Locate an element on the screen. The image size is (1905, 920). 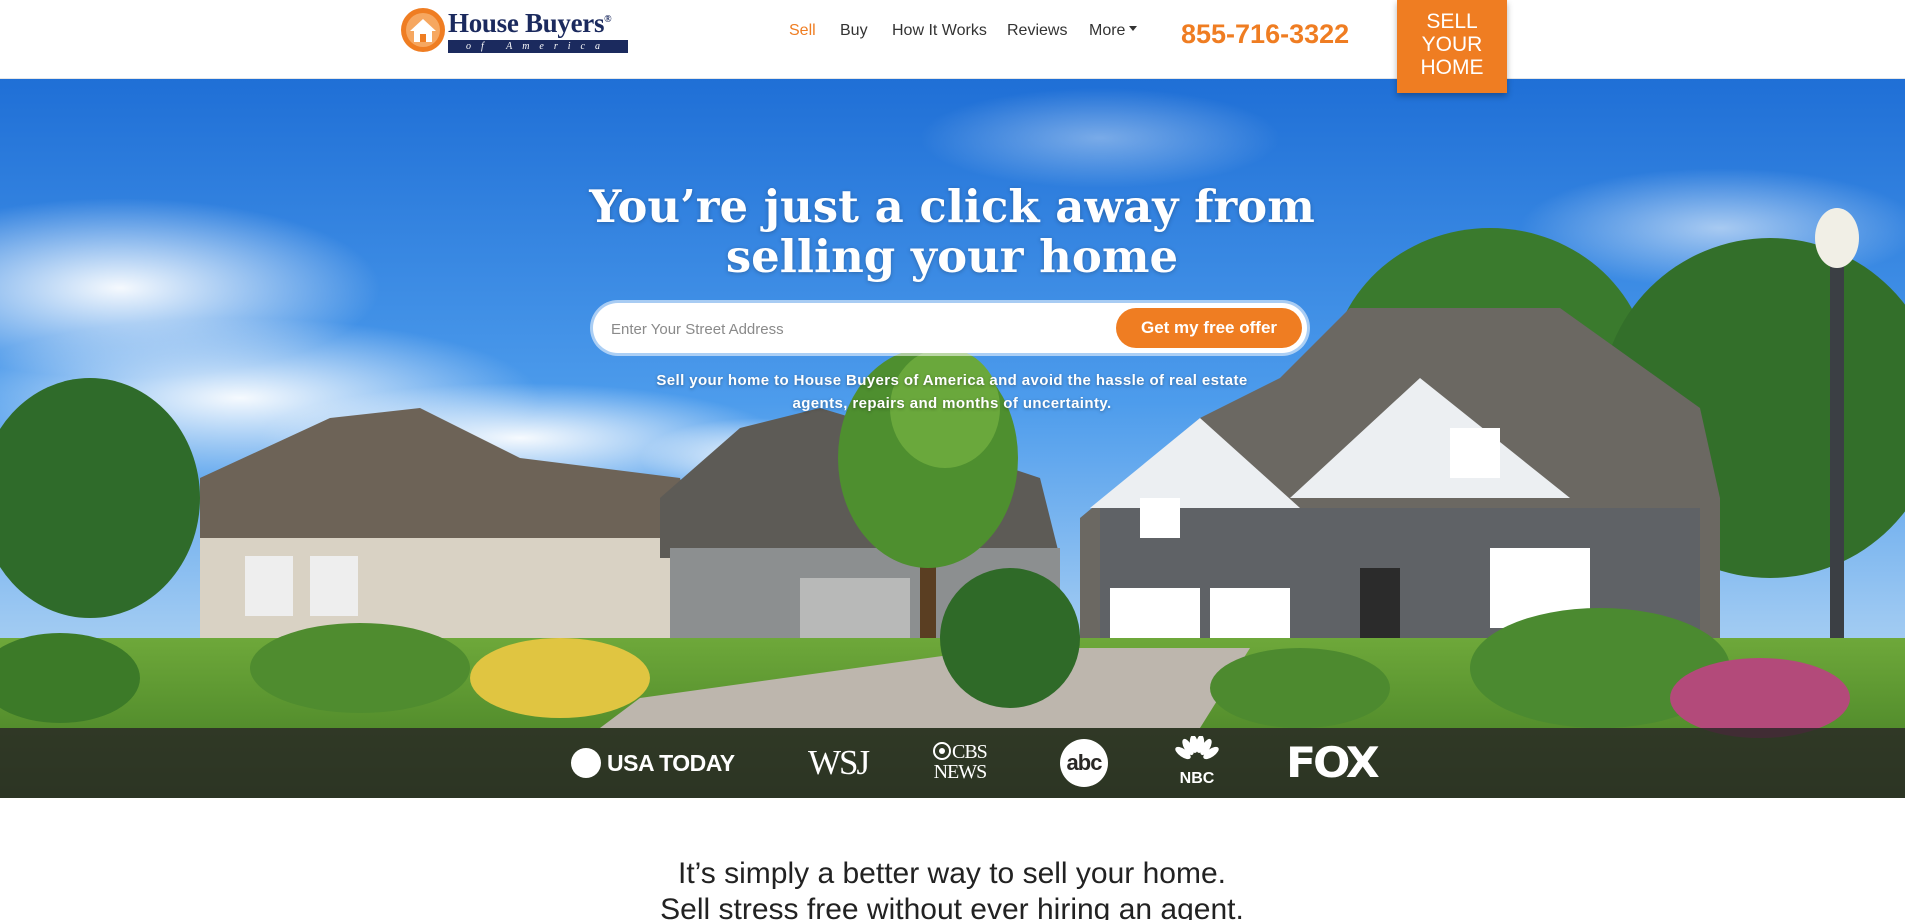
logo-registered-mark: ® is located at coordinates (608, 19).